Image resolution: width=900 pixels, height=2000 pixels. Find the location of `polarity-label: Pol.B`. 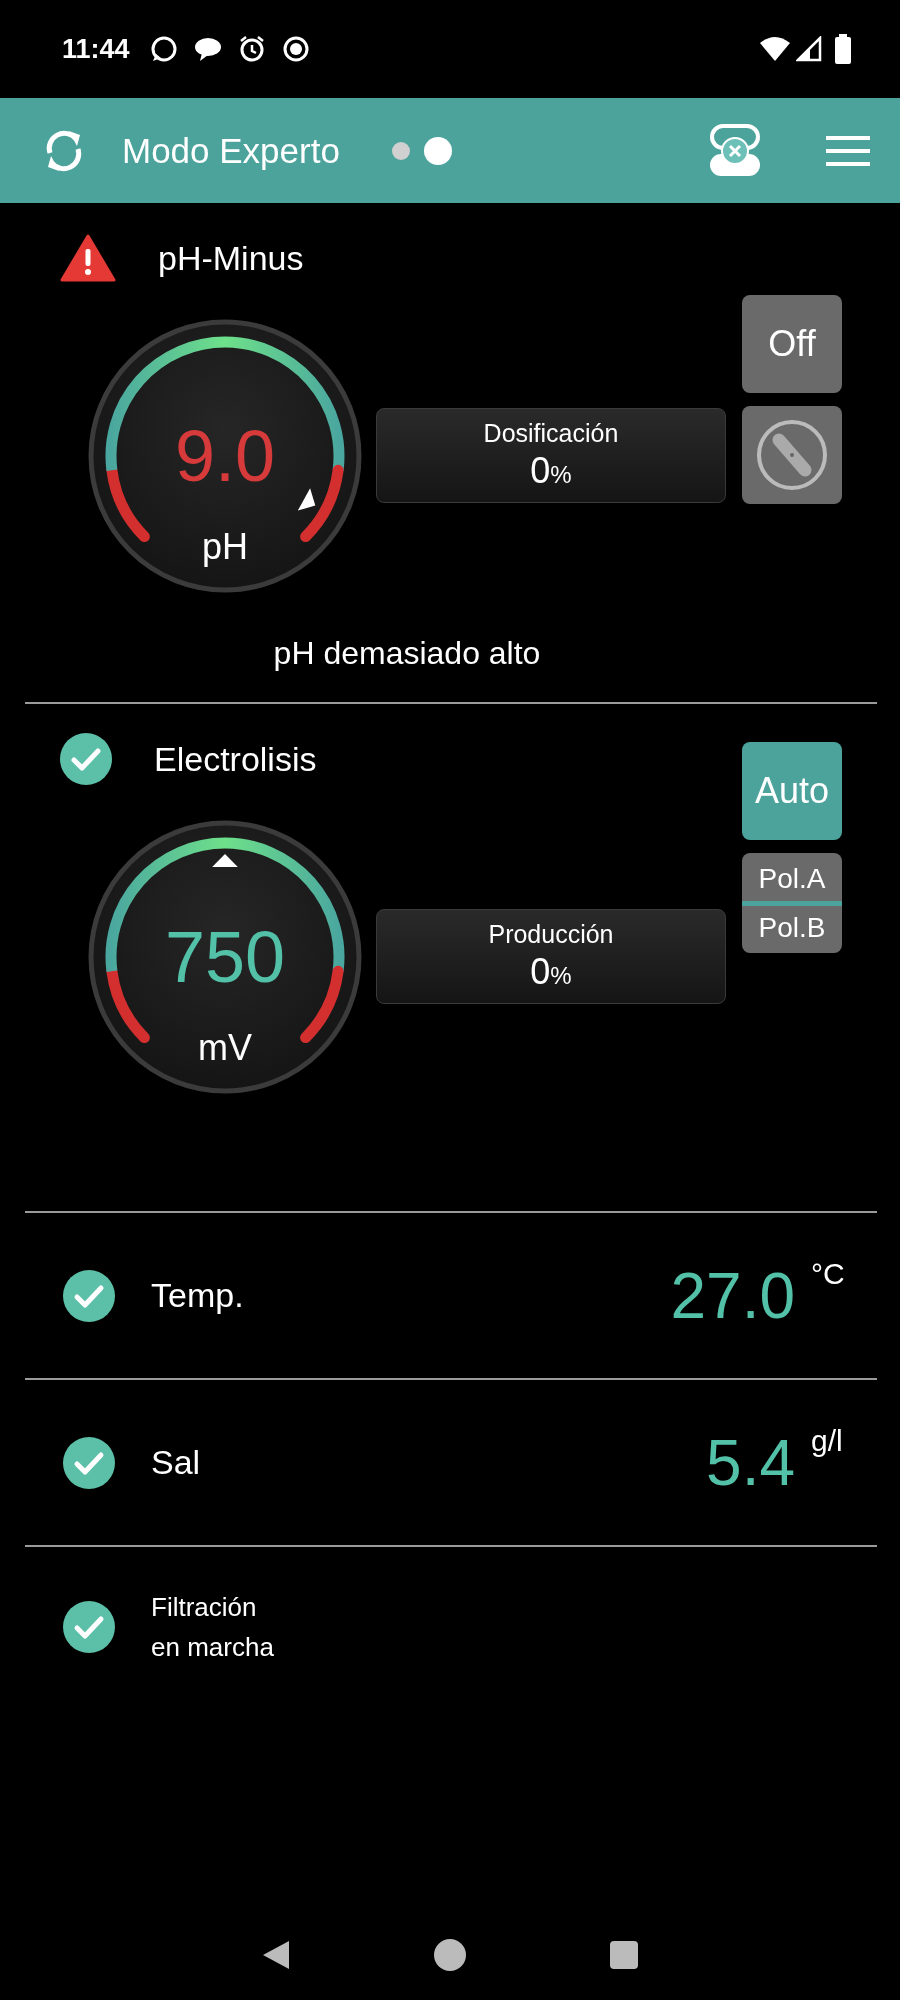

polarity-label: Pol.B is located at coordinates (792, 927).